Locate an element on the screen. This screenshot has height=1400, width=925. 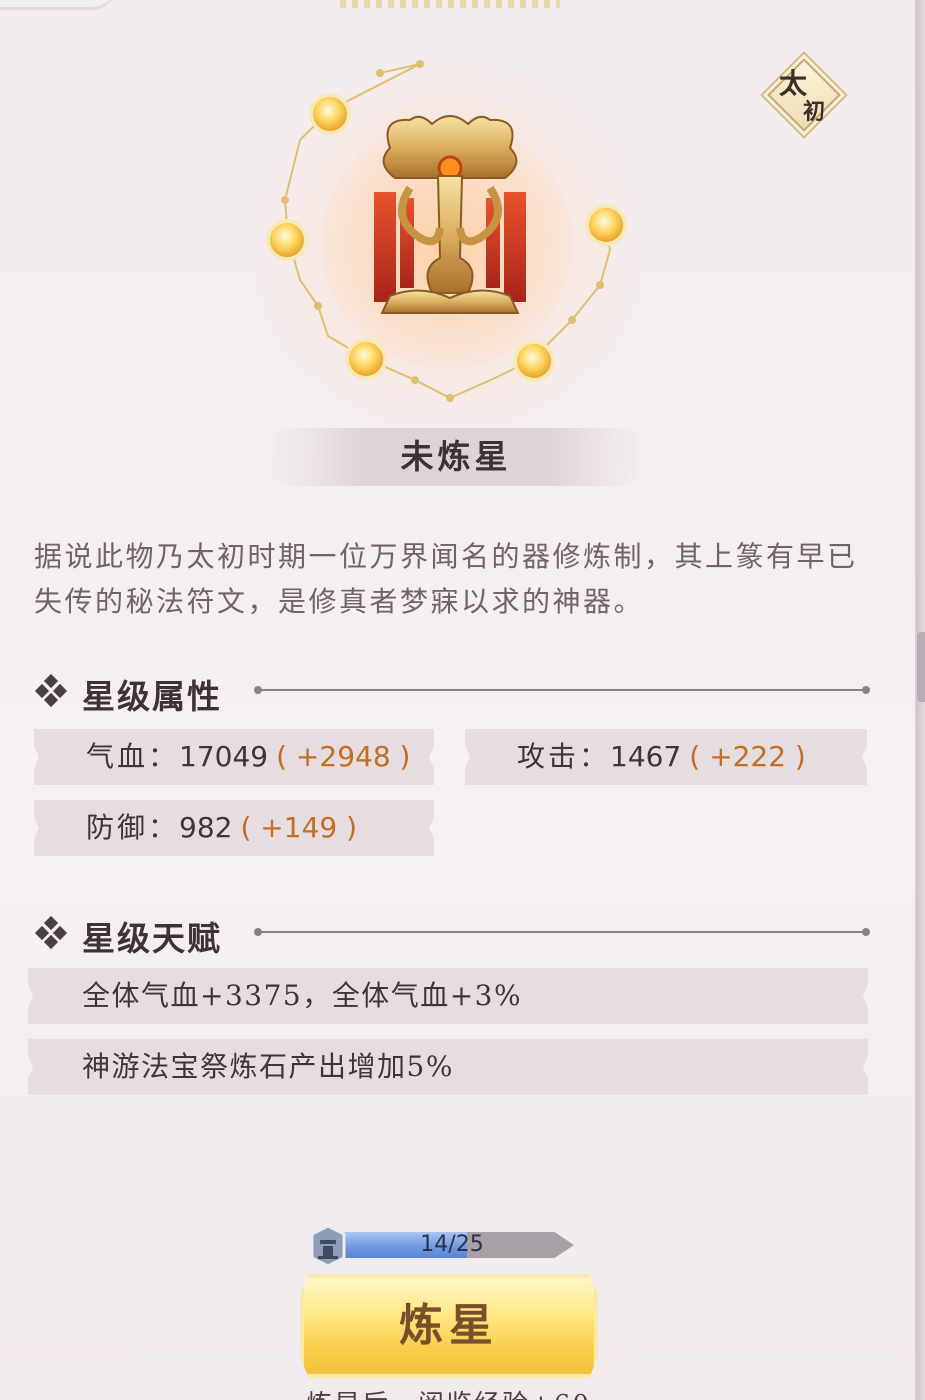
stat-bonus: ( +2948 ) is located at coordinates (343, 756).